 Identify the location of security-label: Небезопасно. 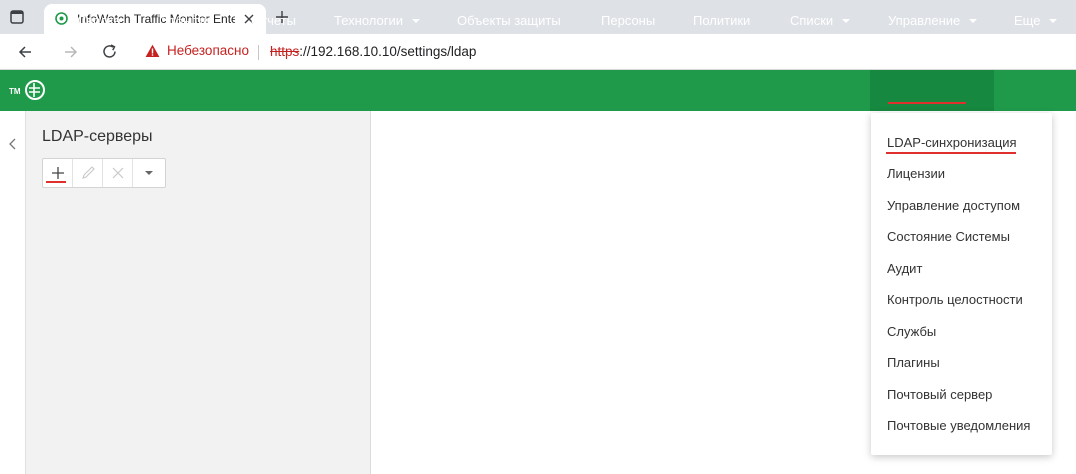
(208, 50).